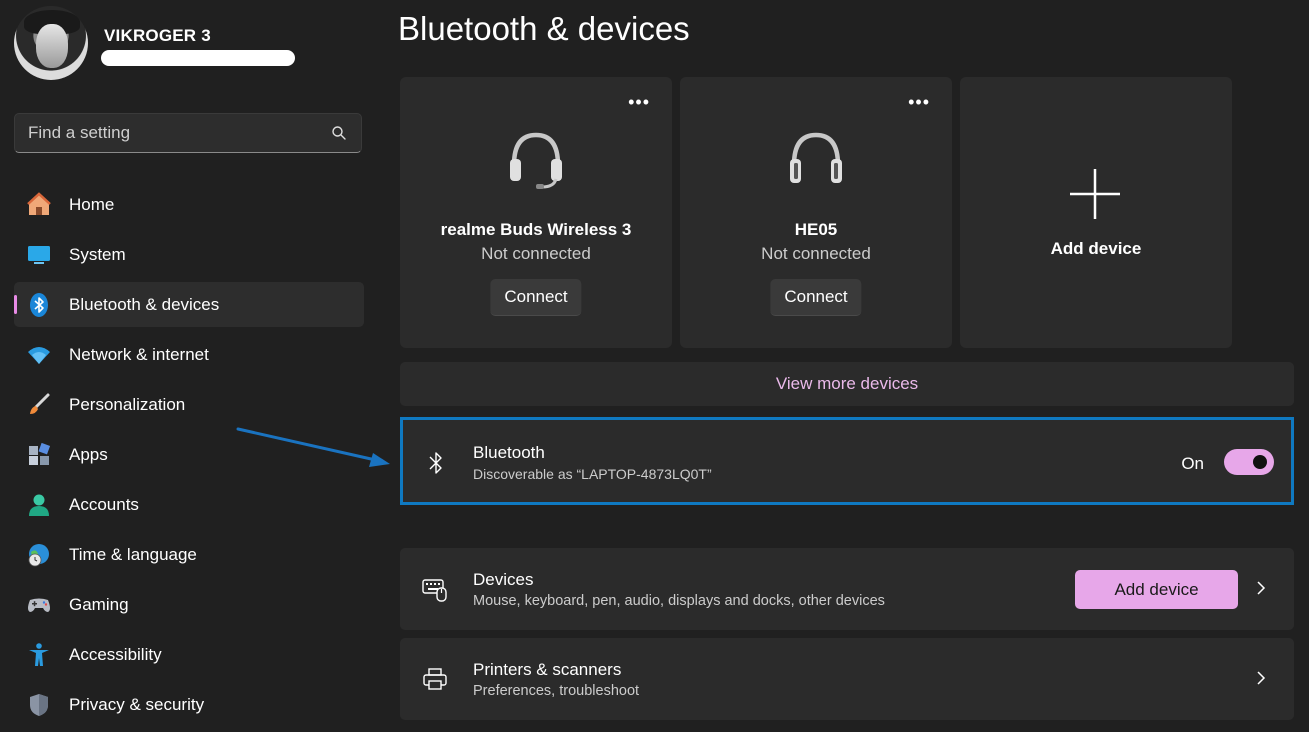  I want to click on sidebar-item-privacy: Privacy & security, so click(189, 704).